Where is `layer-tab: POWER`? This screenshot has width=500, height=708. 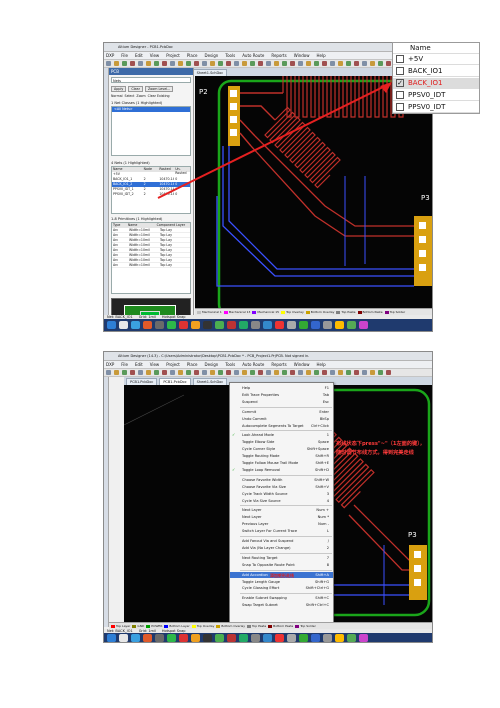
layer-tab: POWER is located at coordinates (154, 626).